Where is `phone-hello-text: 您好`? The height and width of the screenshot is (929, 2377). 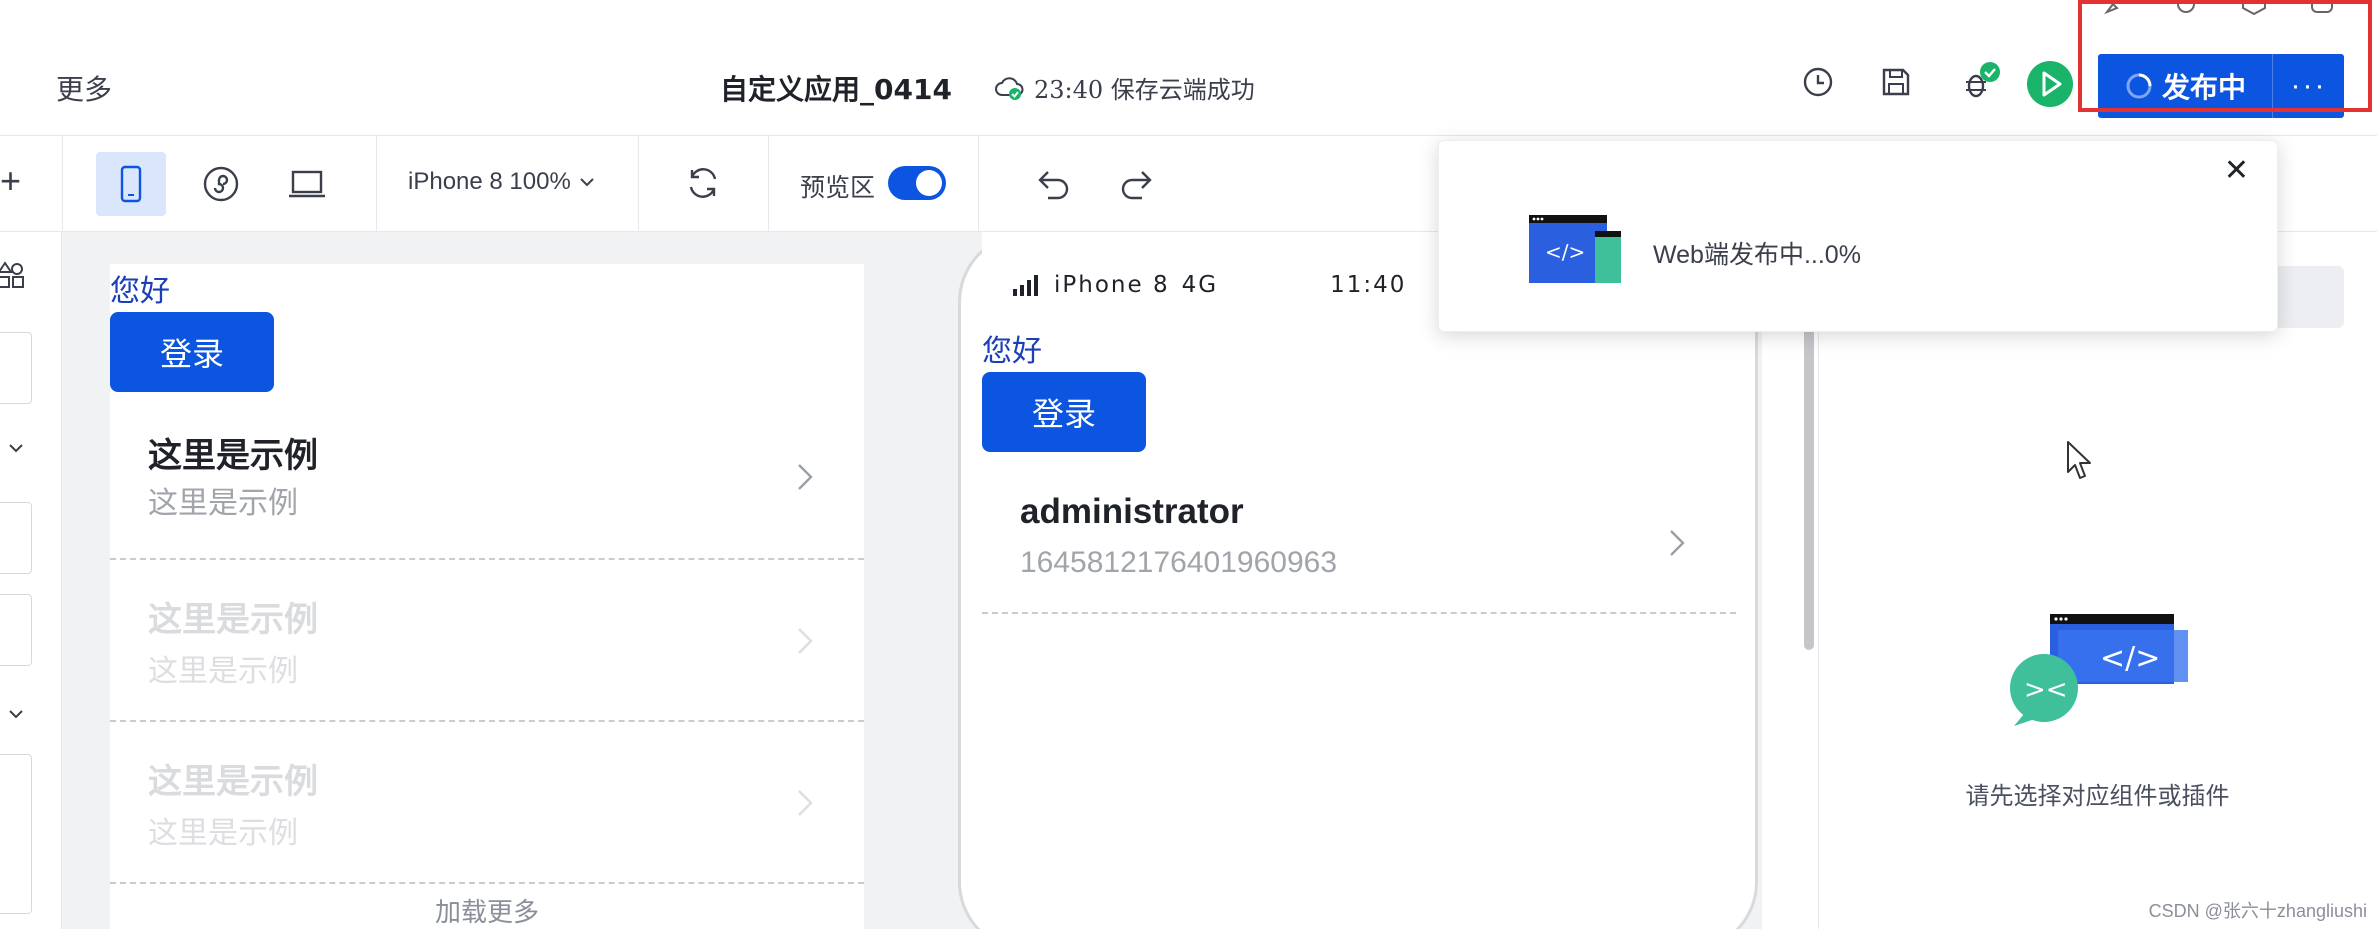
phone-hello-text: 您好 is located at coordinates (1012, 348).